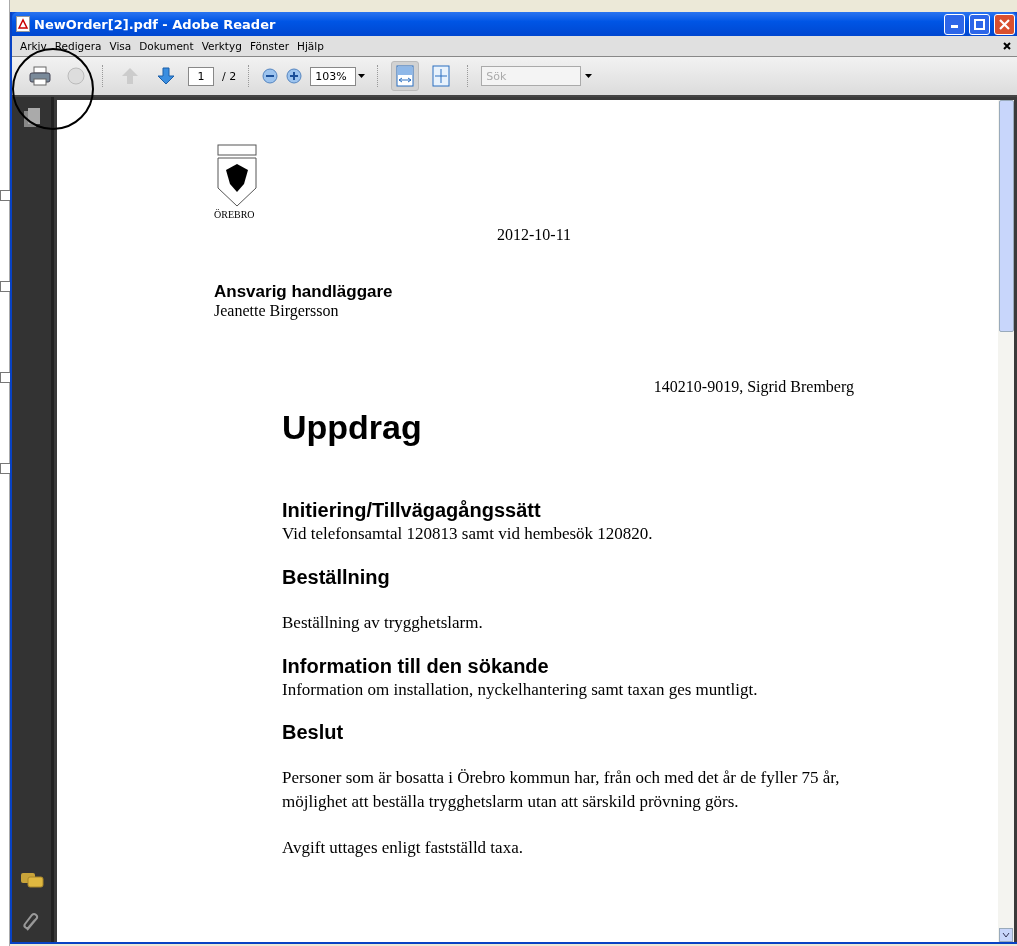  I want to click on maximize-icon, so click(979, 24).